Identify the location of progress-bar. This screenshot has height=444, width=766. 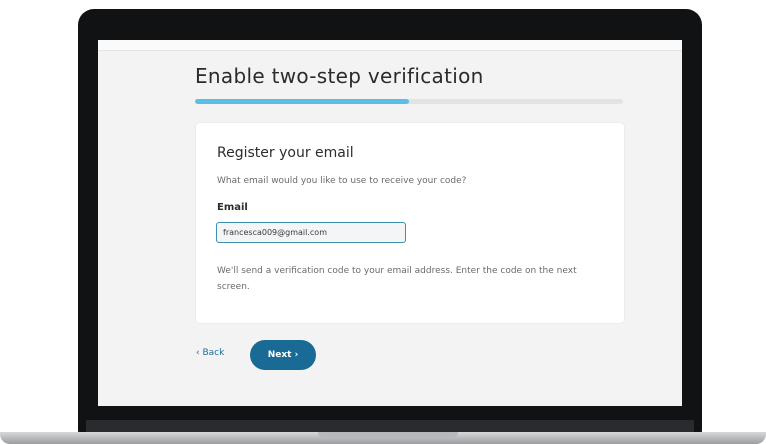
(409, 101).